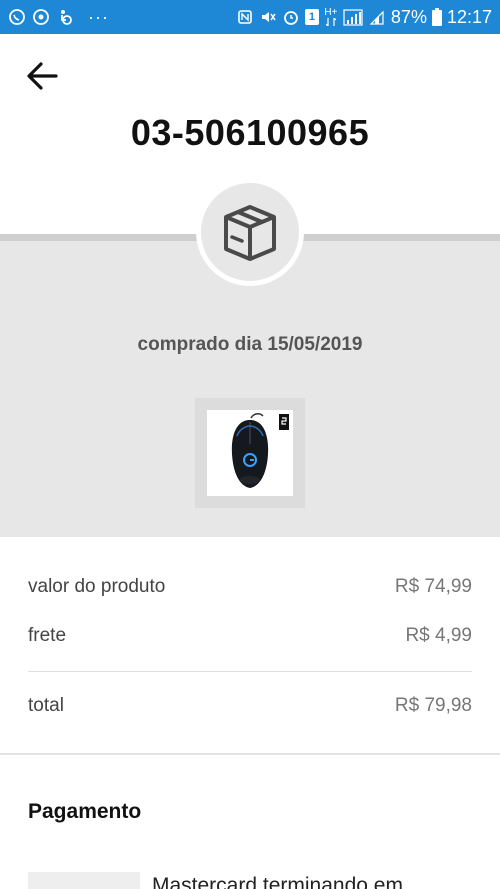 The height and width of the screenshot is (889, 500). Describe the element at coordinates (268, 17) in the screenshot. I see `mute-icon` at that location.